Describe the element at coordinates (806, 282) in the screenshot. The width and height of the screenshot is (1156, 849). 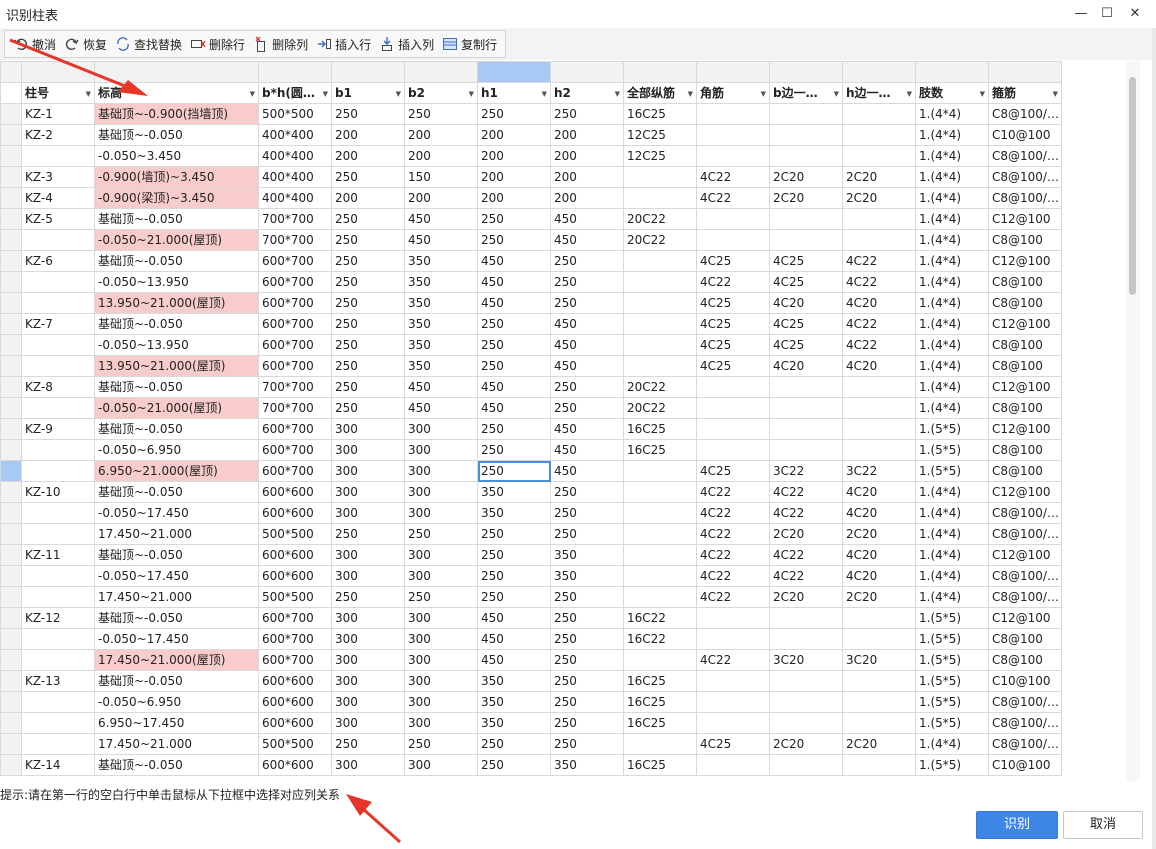
I see `cell-col-b-side: 4C25` at that location.